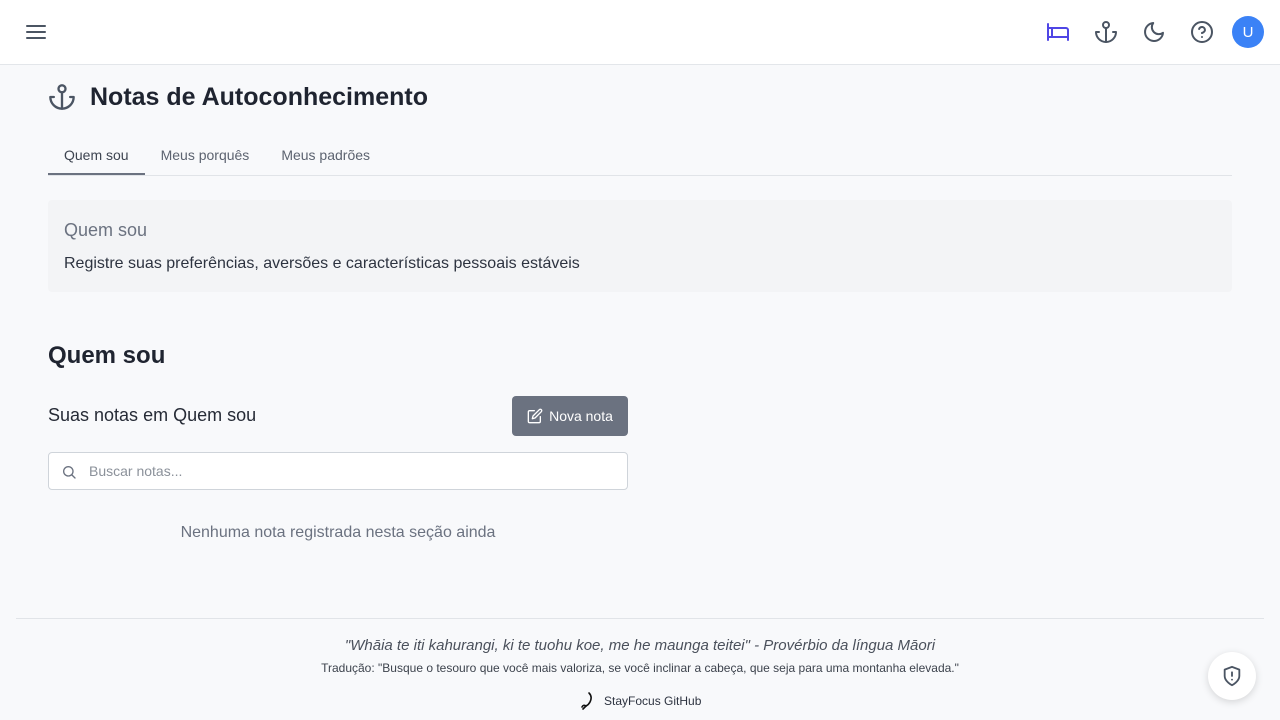 Image resolution: width=1280 pixels, height=720 pixels. I want to click on shield-alert-icon, so click(1232, 676).